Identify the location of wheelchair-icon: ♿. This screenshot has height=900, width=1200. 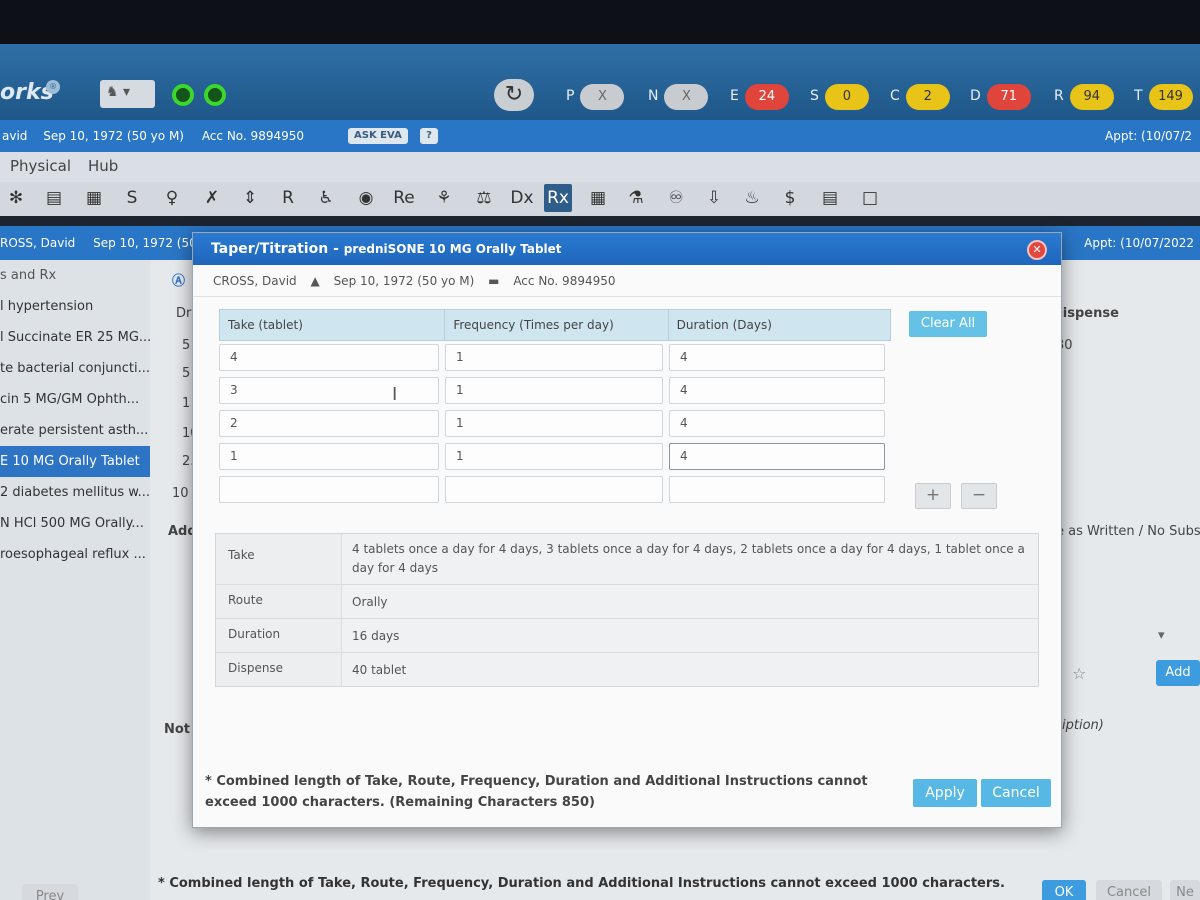
(326, 198).